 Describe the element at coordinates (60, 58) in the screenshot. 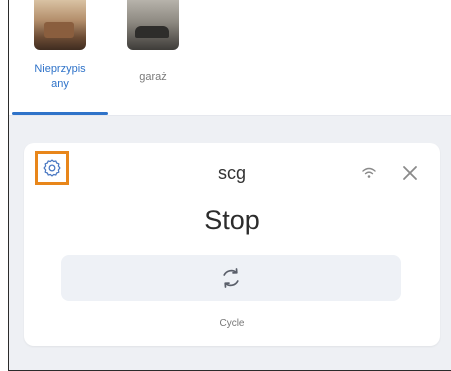

I see `room-tab-unassigned: Nieprzypis any` at that location.